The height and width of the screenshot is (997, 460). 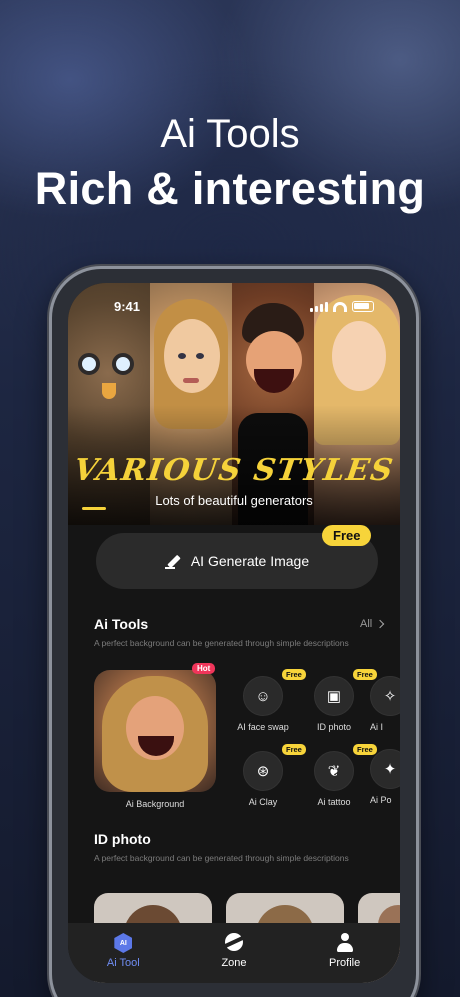 I want to click on ai-background-card, so click(x=155, y=731).